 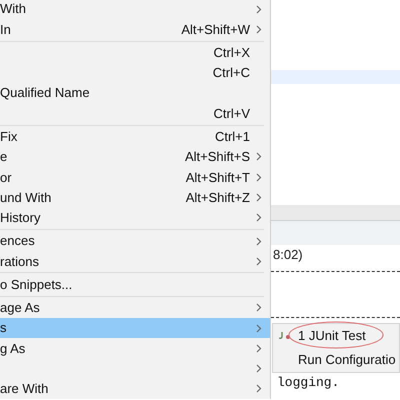 What do you see at coordinates (308, 383) in the screenshot?
I see `console-text: logging.` at bounding box center [308, 383].